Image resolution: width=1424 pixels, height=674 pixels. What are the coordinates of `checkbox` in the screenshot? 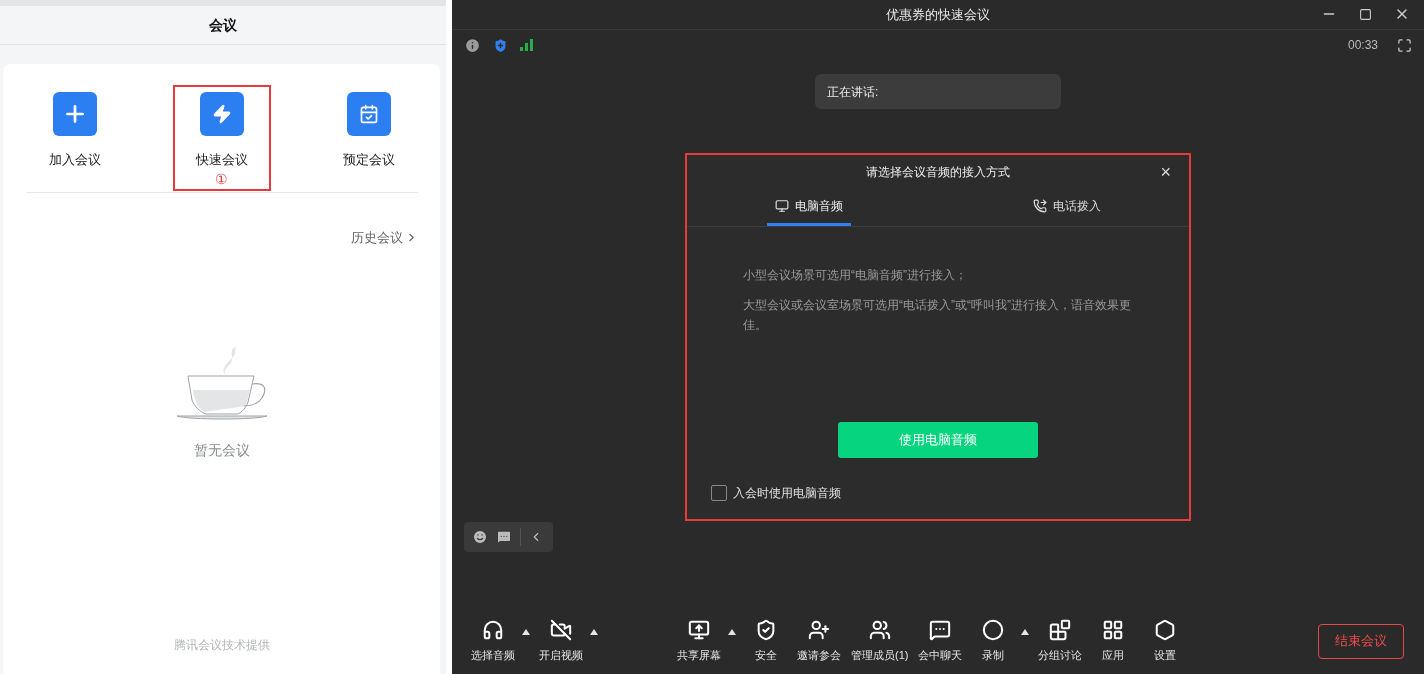 It's located at (719, 493).